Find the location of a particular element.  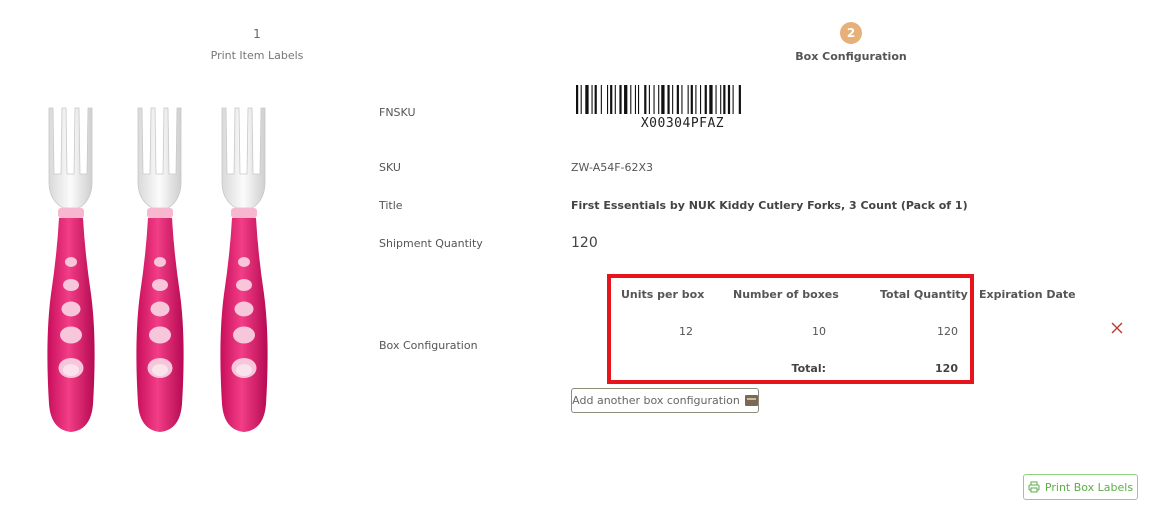

add-box-config-button: Add another box configuration is located at coordinates (665, 400).